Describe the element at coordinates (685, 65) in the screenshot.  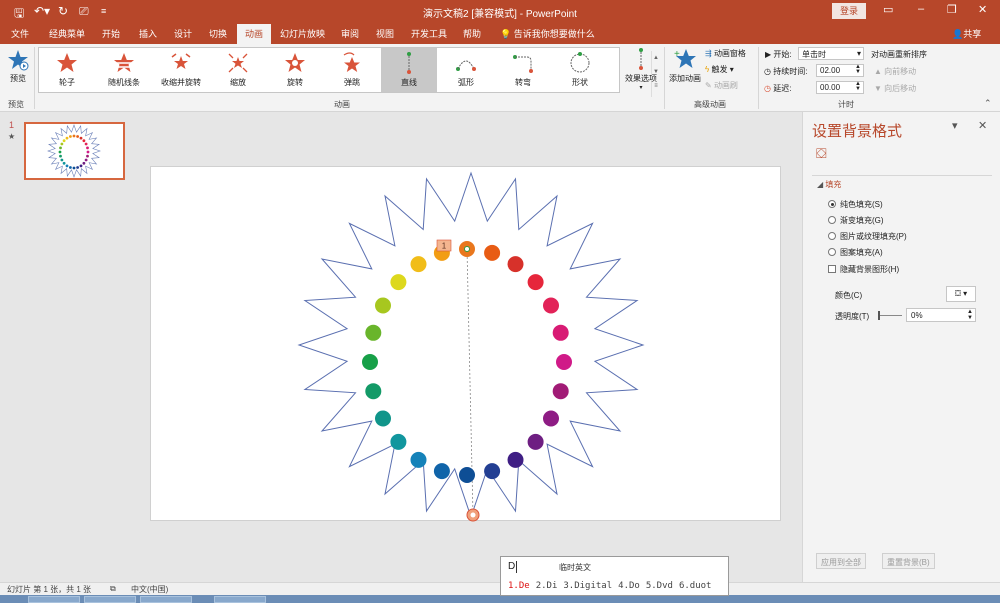
I see `add-animation-button: + 添加动画` at that location.